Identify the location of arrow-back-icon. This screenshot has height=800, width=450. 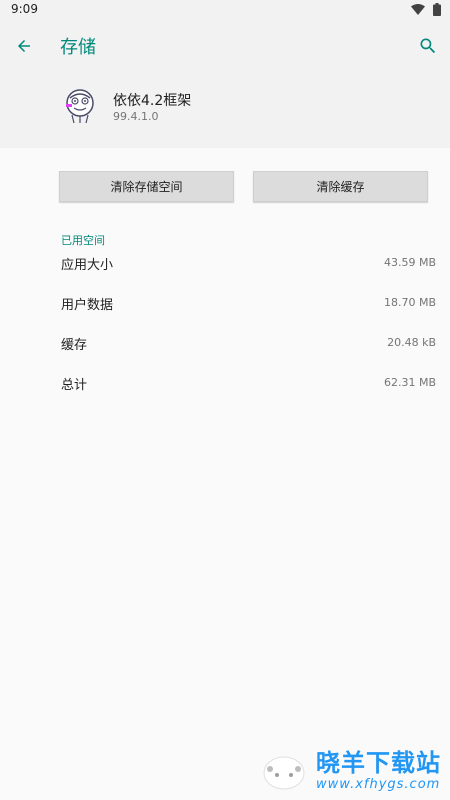
(24, 46).